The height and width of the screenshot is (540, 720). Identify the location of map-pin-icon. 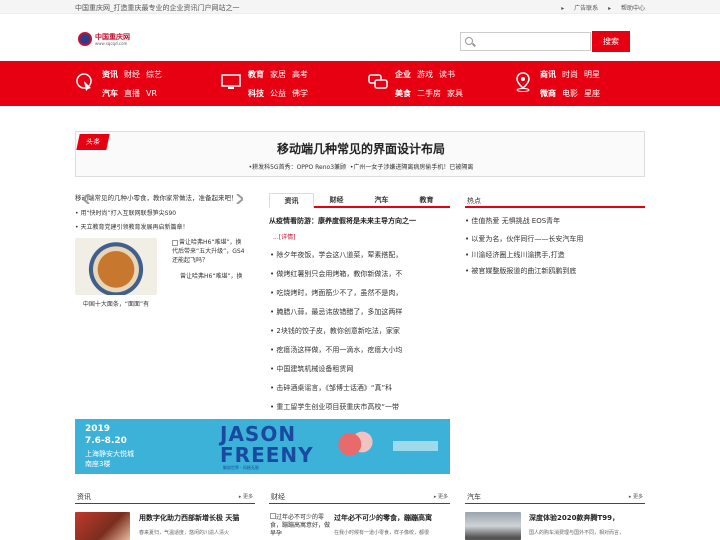
(523, 82).